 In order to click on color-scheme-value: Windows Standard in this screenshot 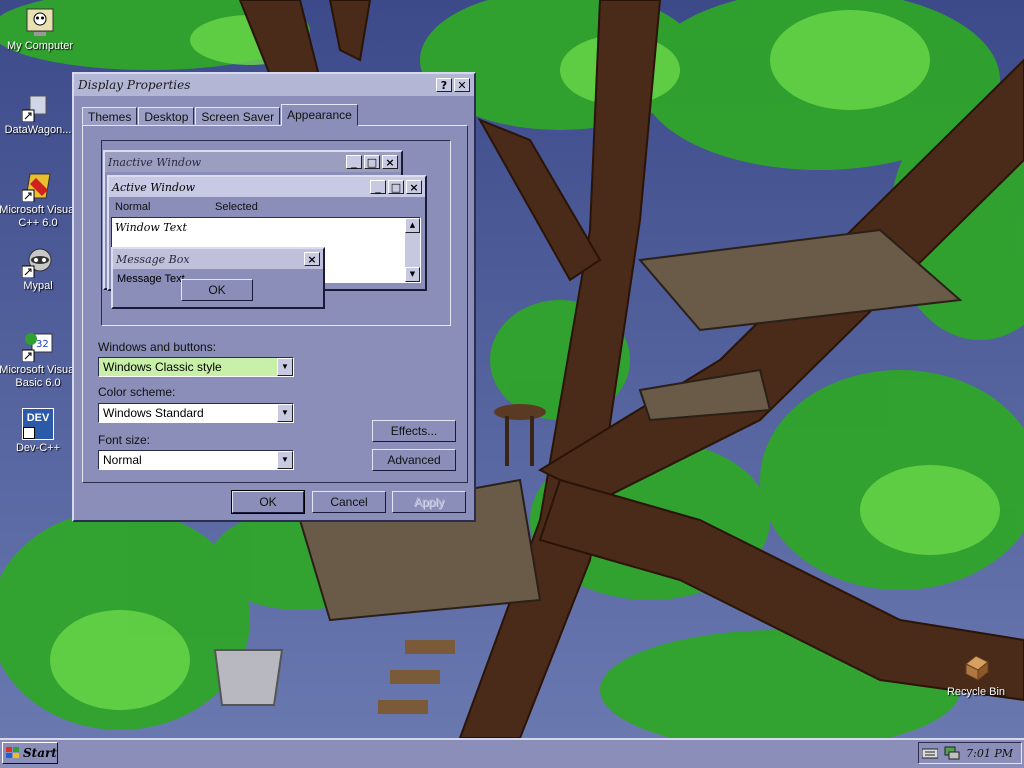, I will do `click(153, 413)`.